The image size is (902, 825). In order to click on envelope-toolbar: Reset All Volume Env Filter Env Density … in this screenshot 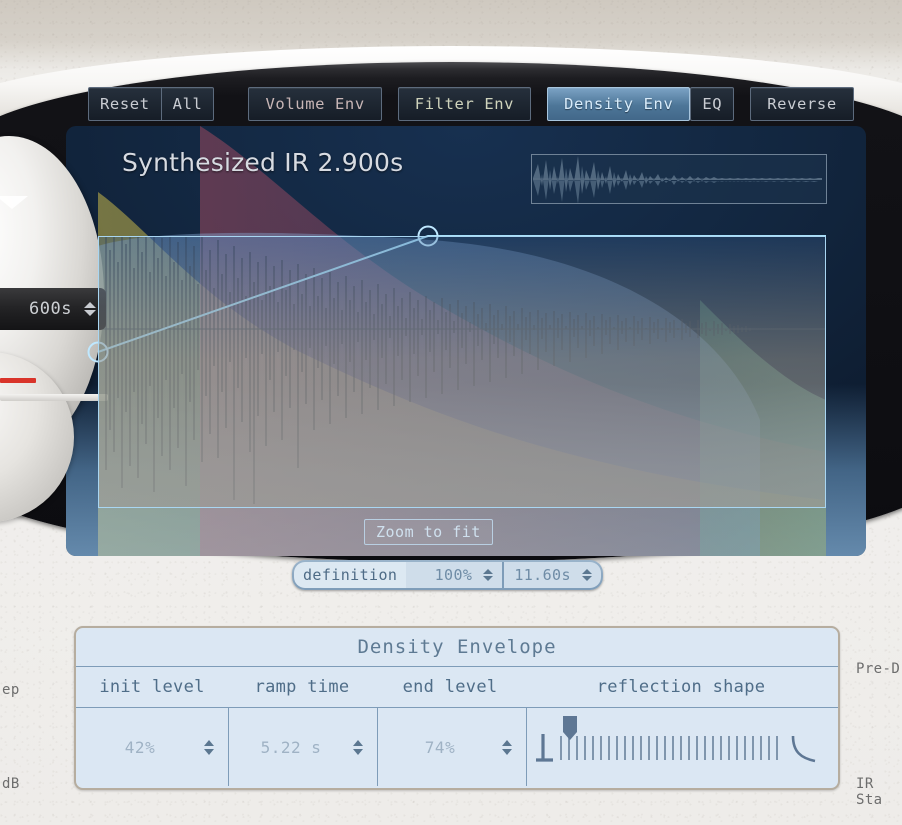, I will do `click(471, 104)`.